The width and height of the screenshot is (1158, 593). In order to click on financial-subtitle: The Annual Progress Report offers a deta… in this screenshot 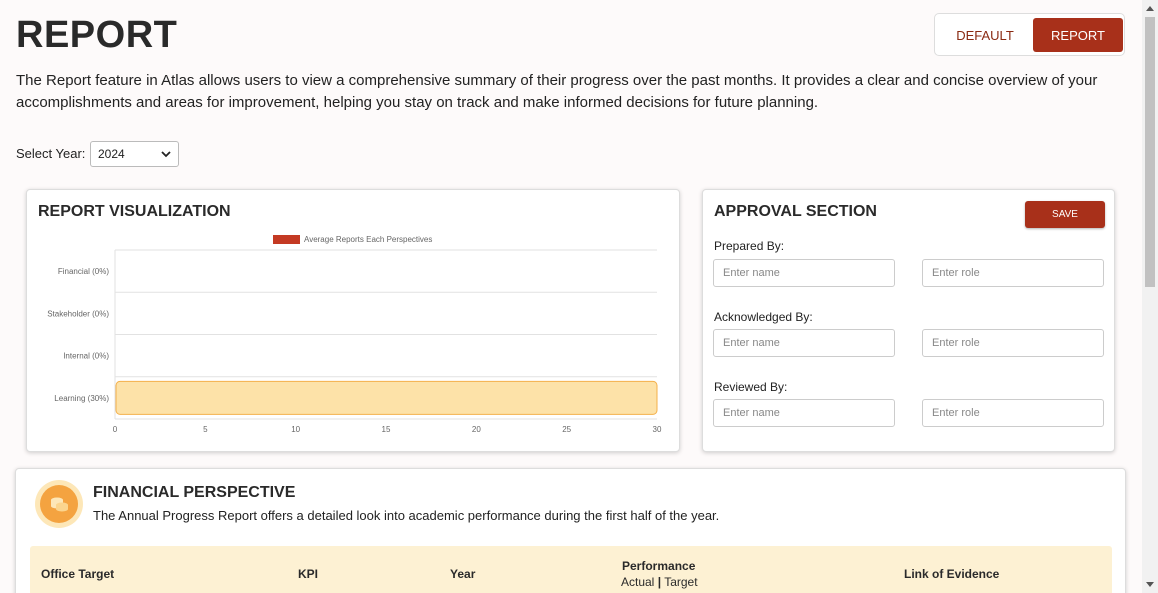, I will do `click(406, 515)`.